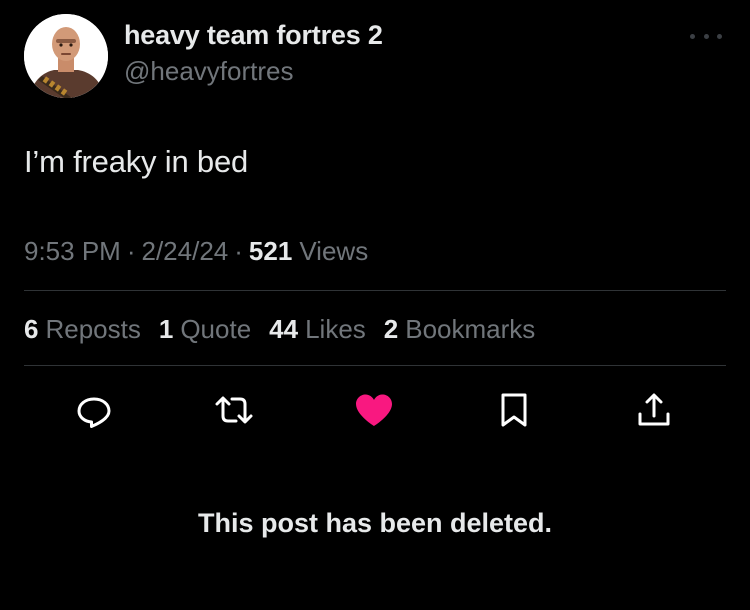  Describe the element at coordinates (136, 161) in the screenshot. I see `post-text: I’m freaky in bed` at that location.